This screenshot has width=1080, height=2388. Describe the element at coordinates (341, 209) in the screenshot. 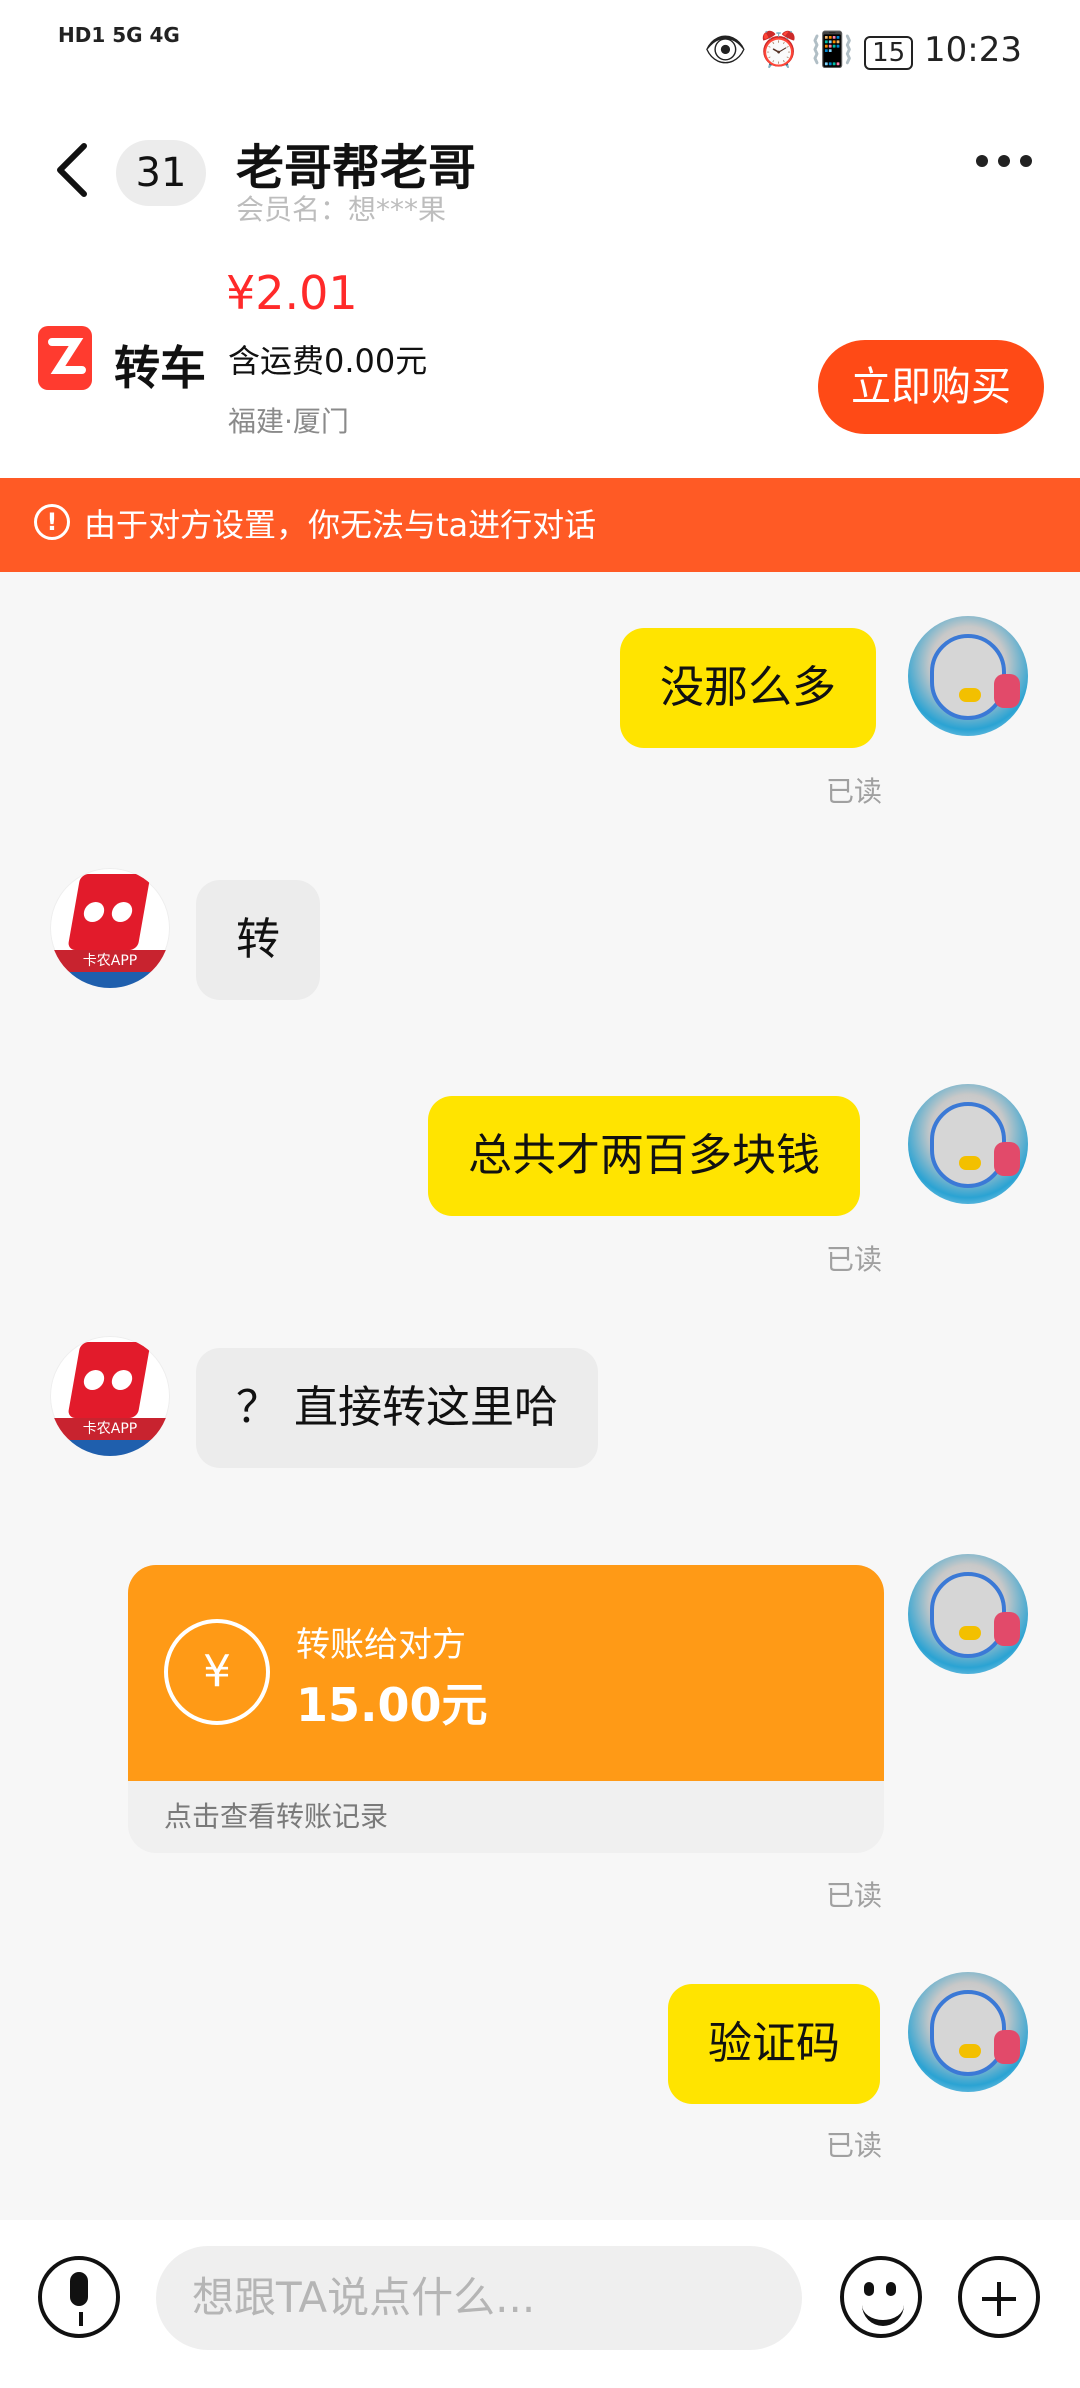

I see `member-name: 会员名：想***果` at that location.